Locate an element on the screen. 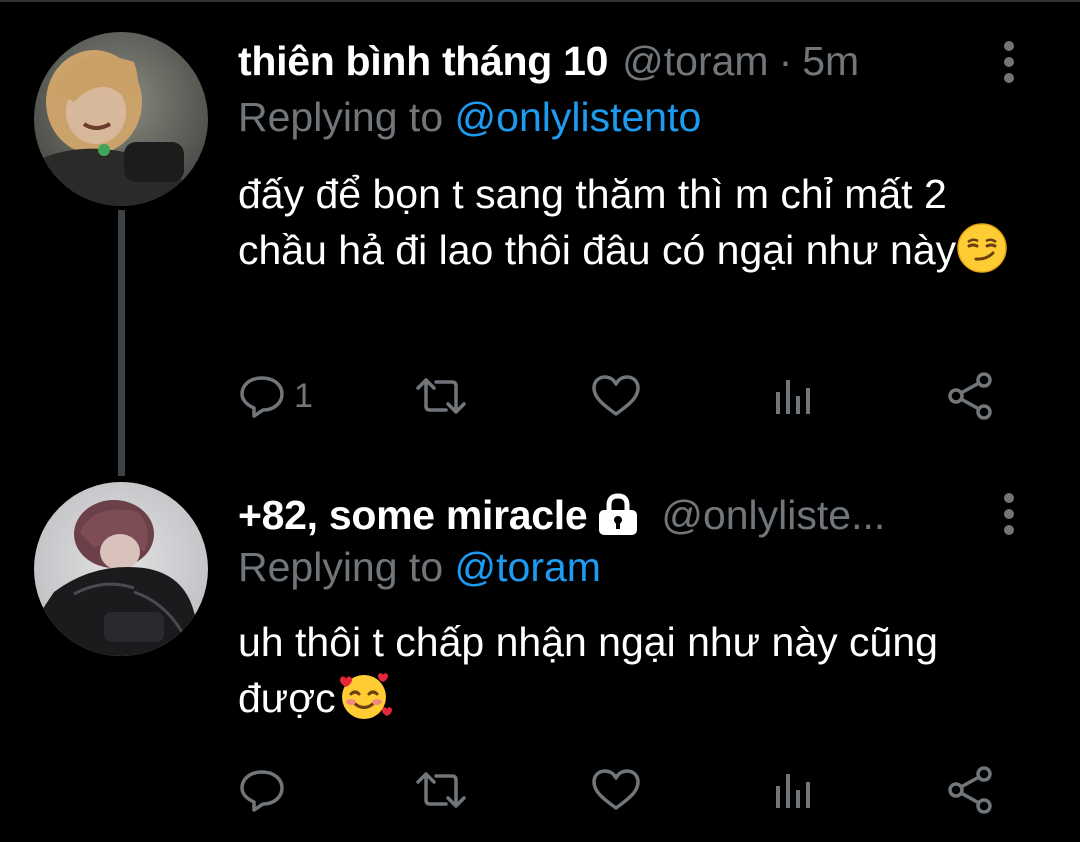 The image size is (1080, 842). tweet-header: thiên bình tháng 10 @toram · 5m is located at coordinates (639, 61).